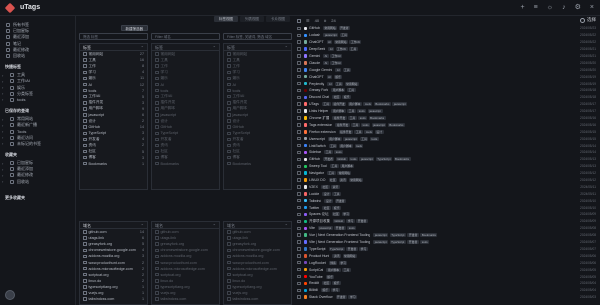  I want to click on bookmark-row: Tailwind 设计 开发者 2024/05/10, so click(447, 200).